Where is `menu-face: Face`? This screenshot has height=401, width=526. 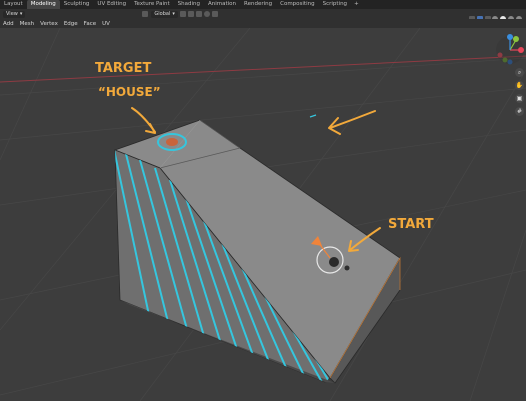 menu-face: Face is located at coordinates (90, 24).